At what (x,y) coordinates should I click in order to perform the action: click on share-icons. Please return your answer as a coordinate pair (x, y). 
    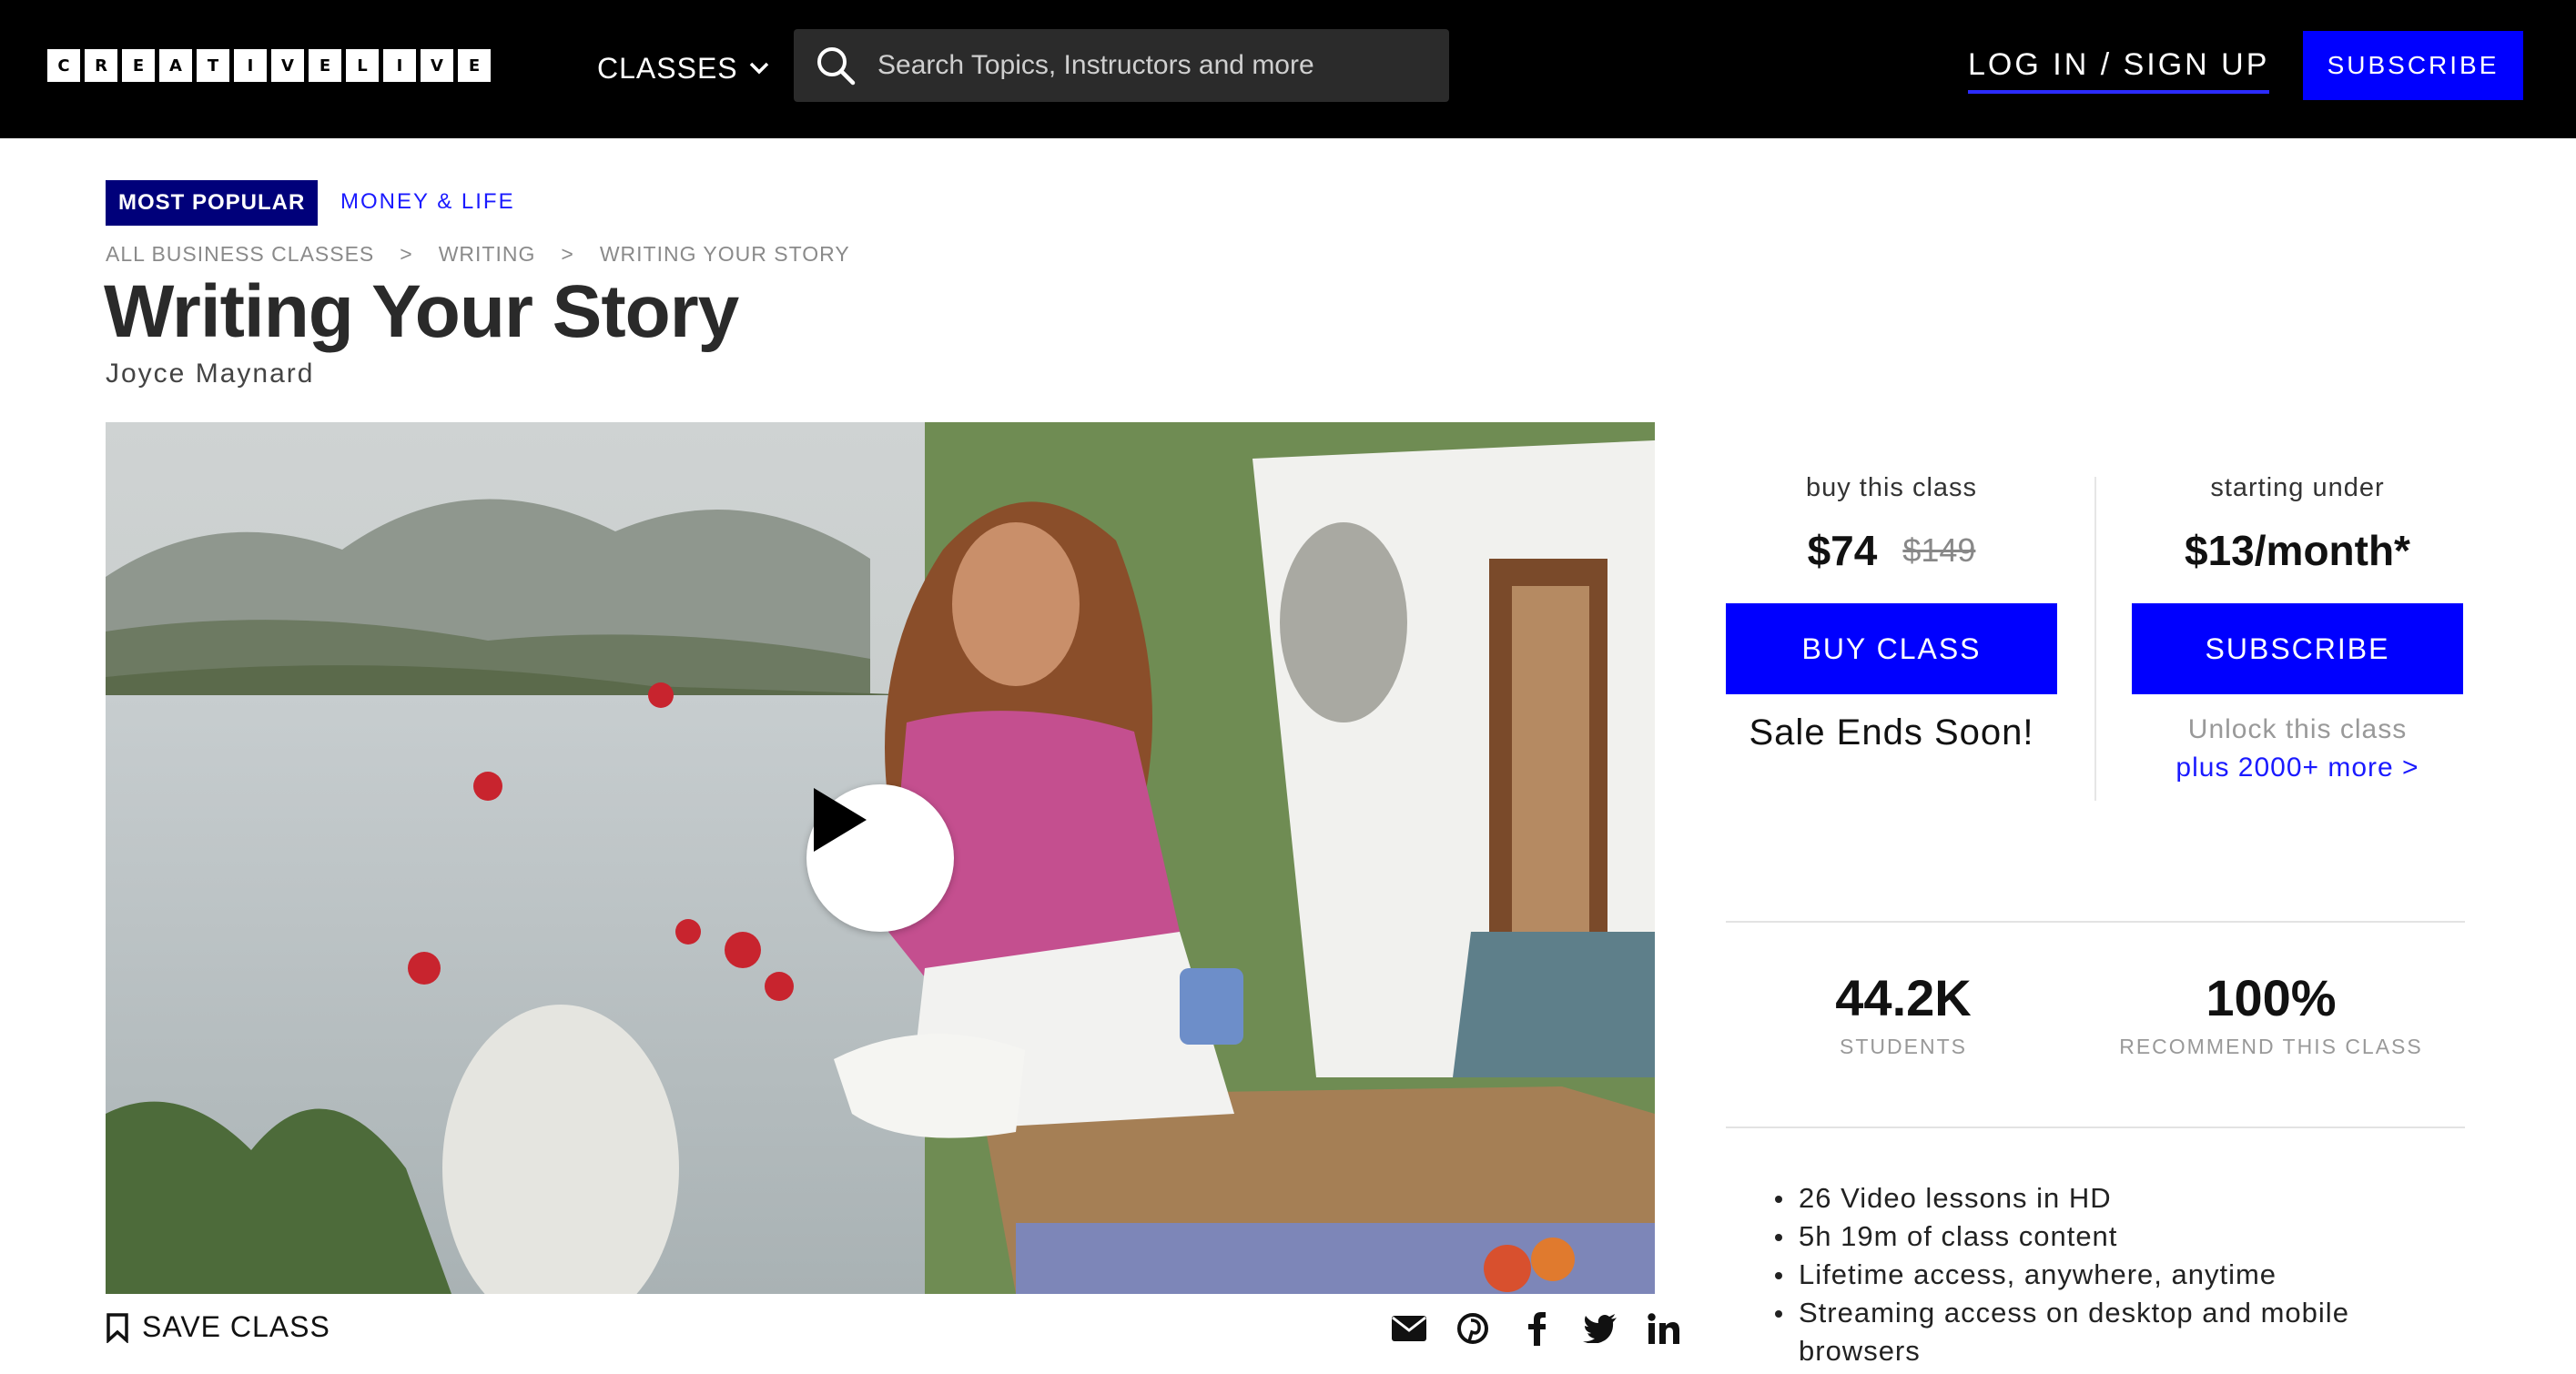
    Looking at the image, I should click on (1536, 1328).